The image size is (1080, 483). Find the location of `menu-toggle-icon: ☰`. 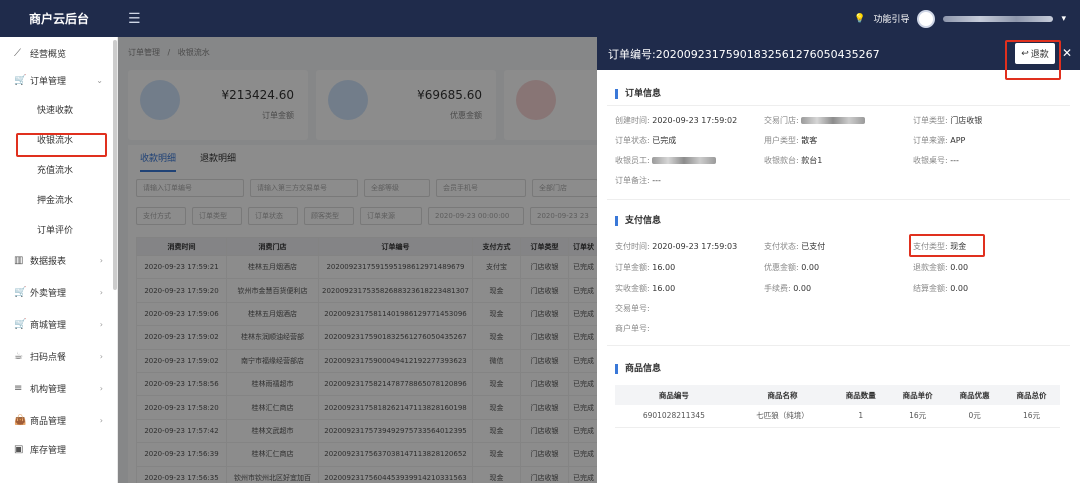

menu-toggle-icon: ☰ is located at coordinates (134, 19).